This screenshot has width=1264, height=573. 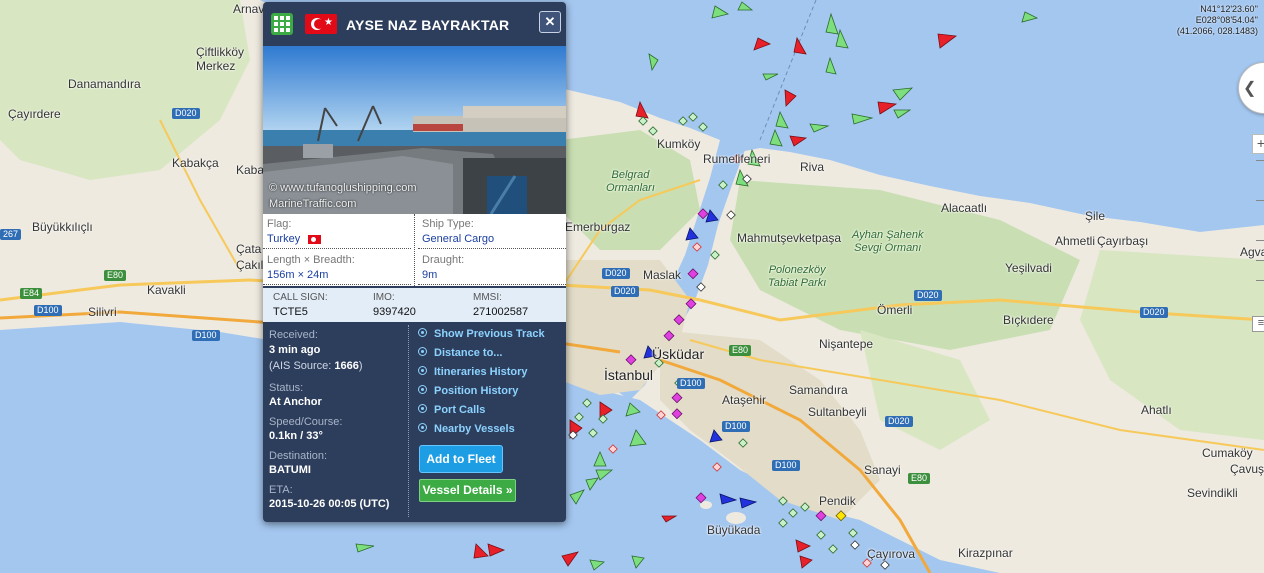 What do you see at coordinates (1028, 268) in the screenshot?
I see `place-label: Yeşilvadi` at bounding box center [1028, 268].